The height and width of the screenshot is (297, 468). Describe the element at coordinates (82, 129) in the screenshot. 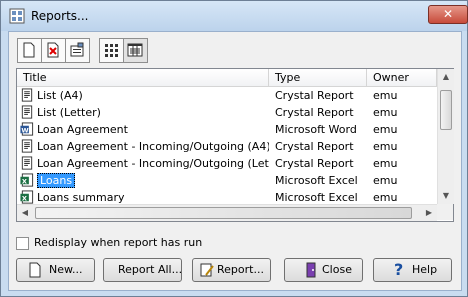

I see `row-title: Loan Agreement` at that location.